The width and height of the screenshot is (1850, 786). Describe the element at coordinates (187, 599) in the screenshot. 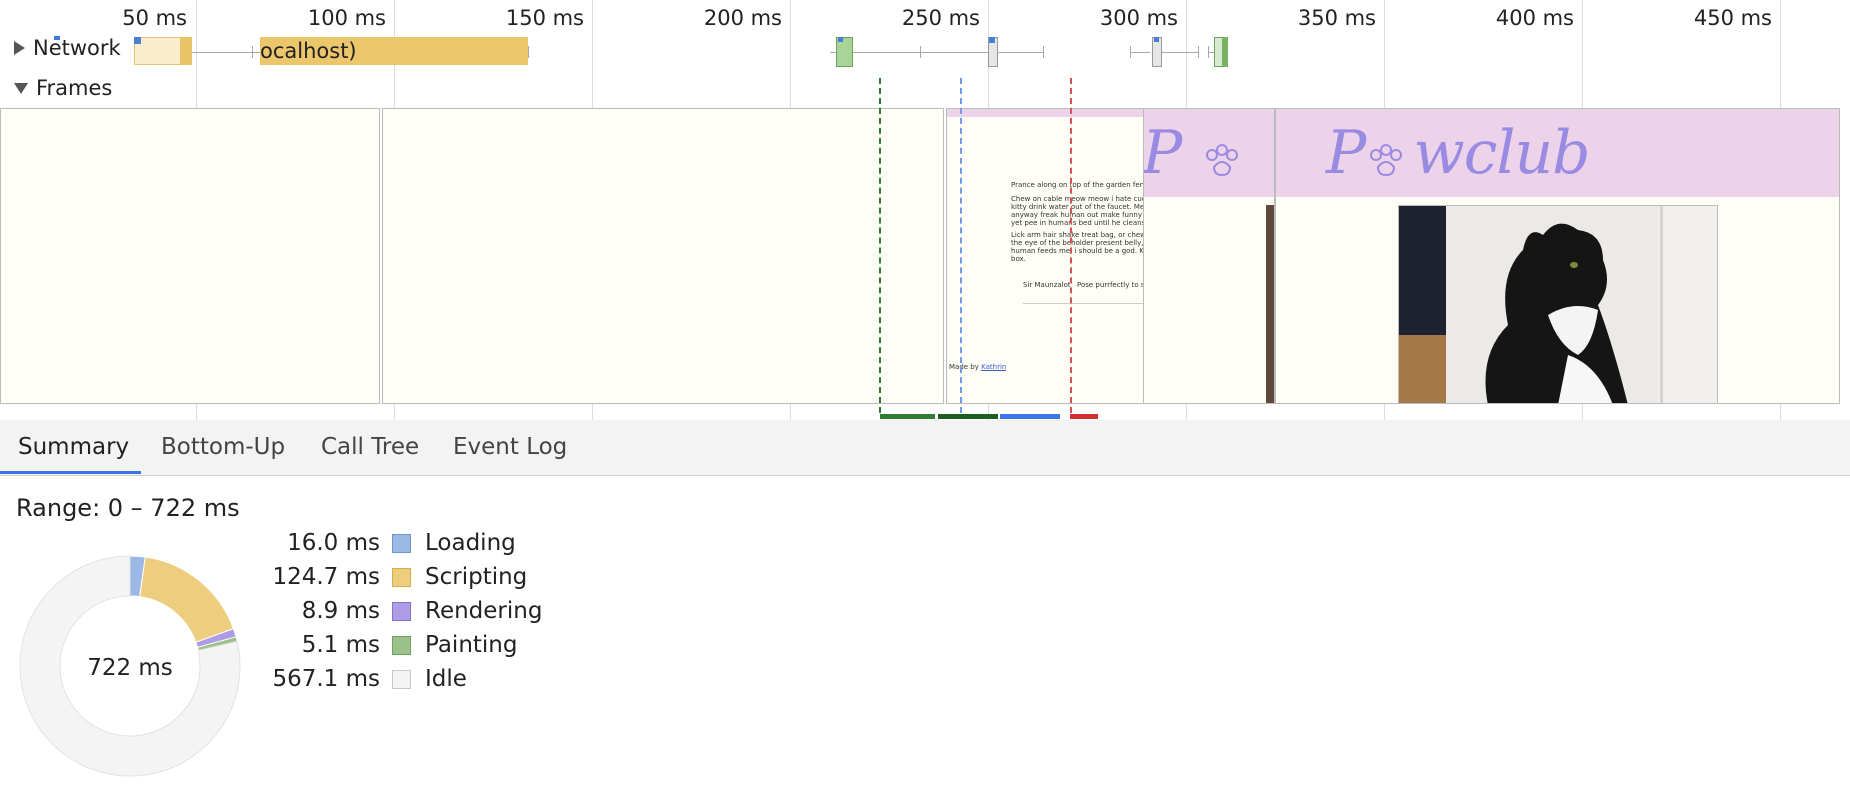

I see `donut-slice-scripting` at that location.